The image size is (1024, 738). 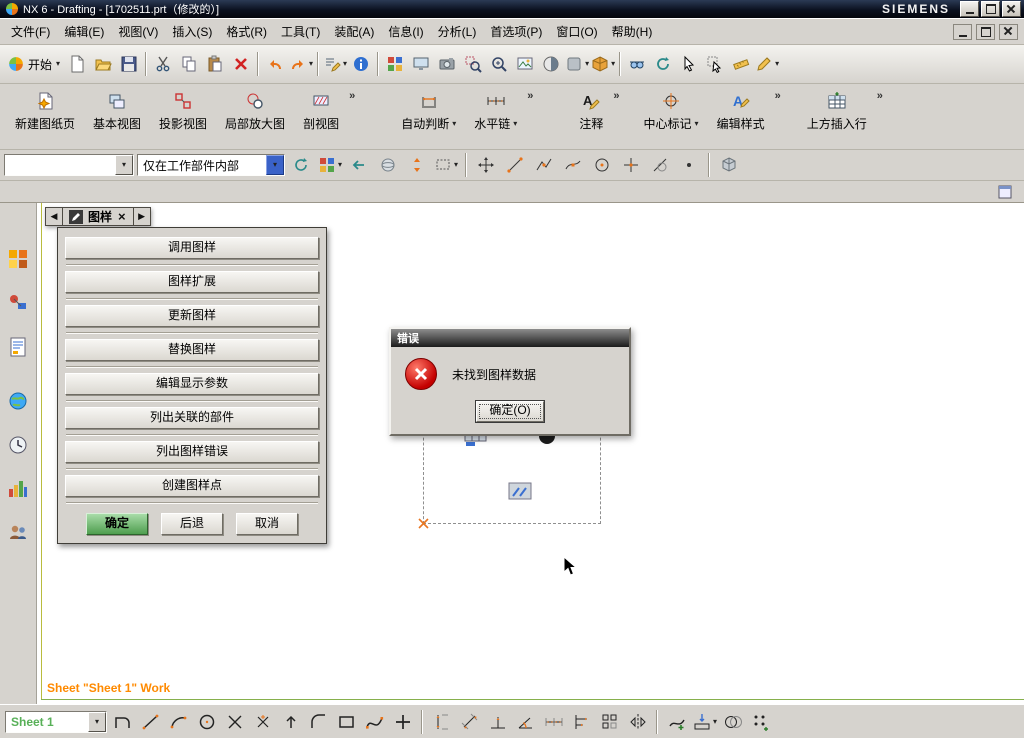 I want to click on mirror-curve-tool-button, so click(x=637, y=721).